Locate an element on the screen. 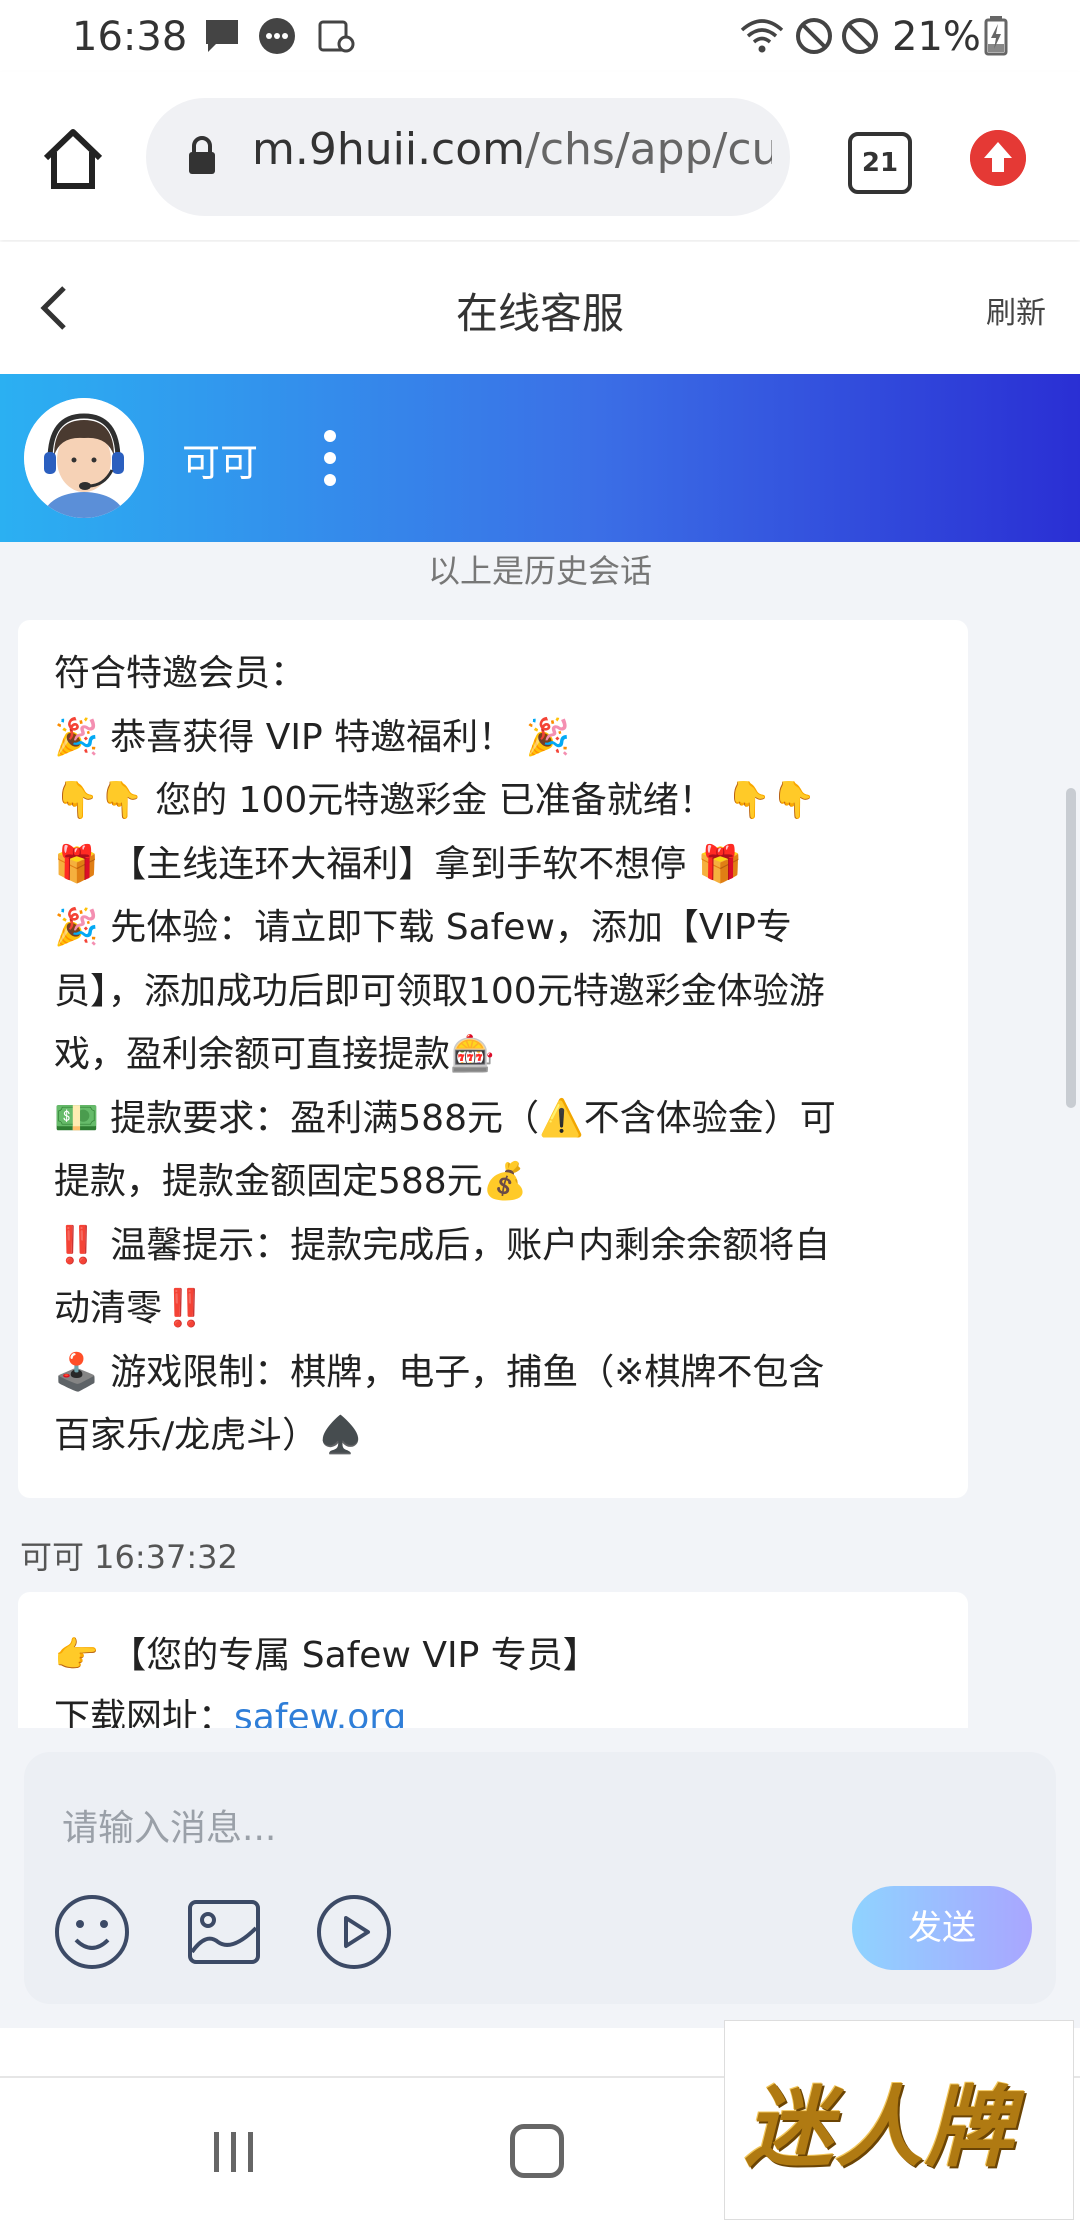 This screenshot has height=2222, width=1080. browser-toolbar: m.9huii.com/chs/app/cu 21 is located at coordinates (540, 156).